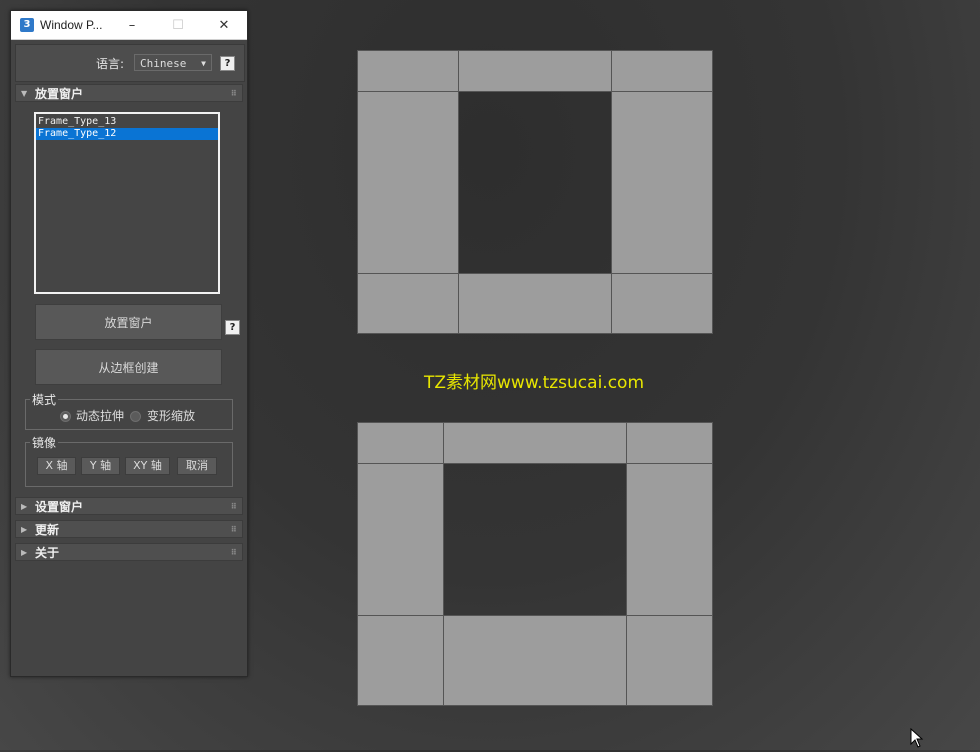  What do you see at coordinates (59, 94) in the screenshot?
I see `rollout-place-window-label: 放置窗户` at bounding box center [59, 94].